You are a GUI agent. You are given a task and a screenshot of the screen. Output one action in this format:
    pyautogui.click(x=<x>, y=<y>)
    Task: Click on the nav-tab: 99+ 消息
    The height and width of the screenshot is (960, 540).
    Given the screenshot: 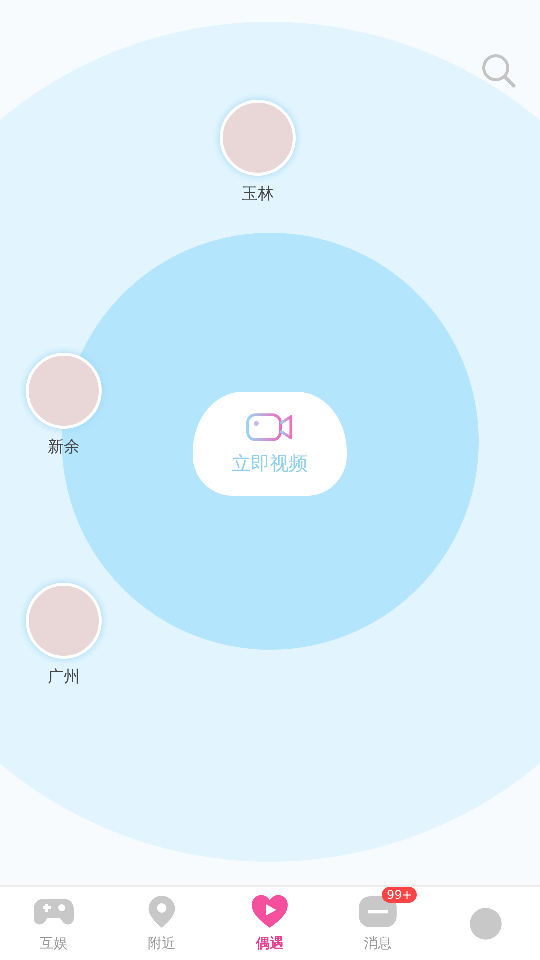 What is the action you would take?
    pyautogui.click(x=378, y=923)
    